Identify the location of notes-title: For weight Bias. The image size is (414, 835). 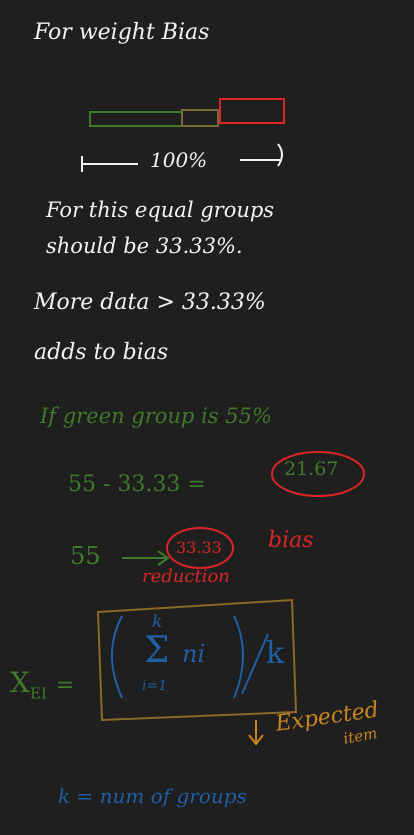
(122, 32).